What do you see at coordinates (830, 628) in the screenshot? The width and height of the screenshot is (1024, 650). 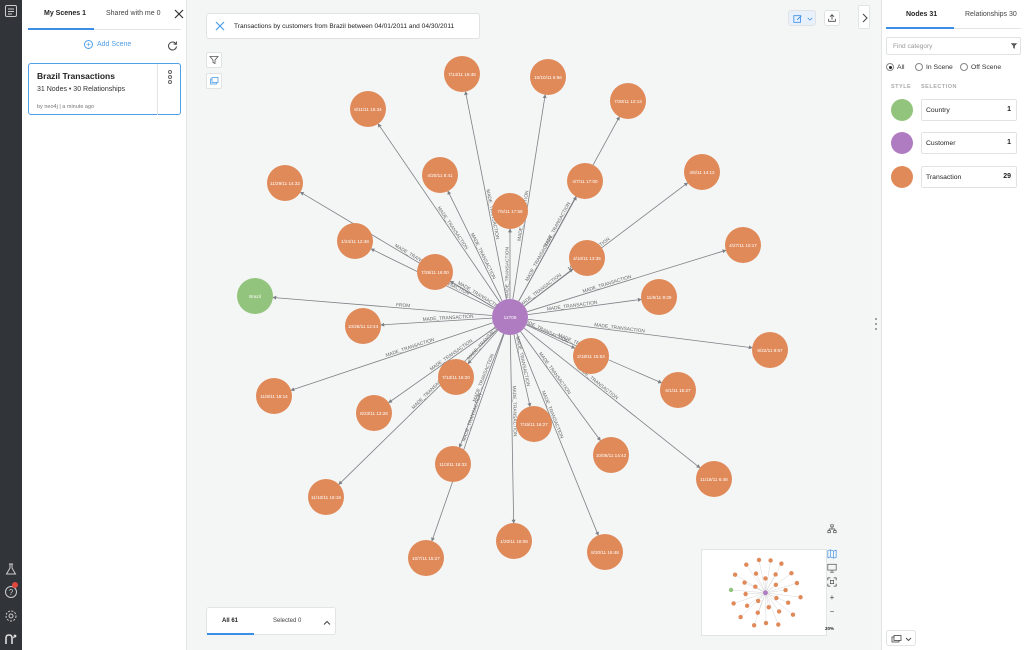 I see `zoom-level: 20%` at bounding box center [830, 628].